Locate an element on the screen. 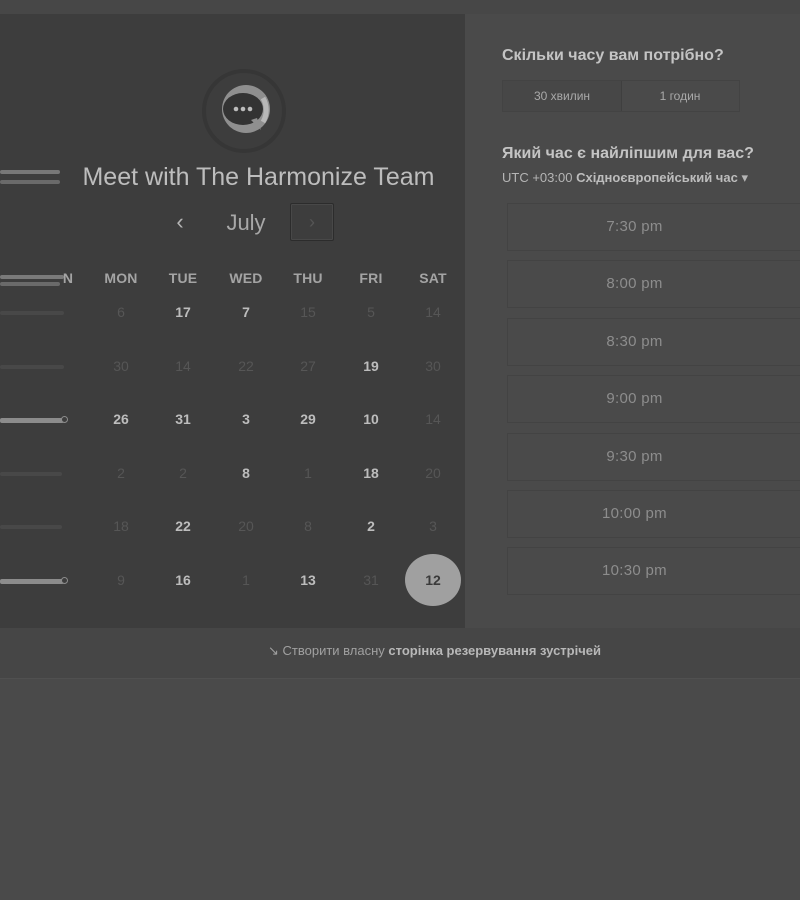 This screenshot has height=900, width=800. timezone-name: Східноєвропейський час is located at coordinates (657, 177).